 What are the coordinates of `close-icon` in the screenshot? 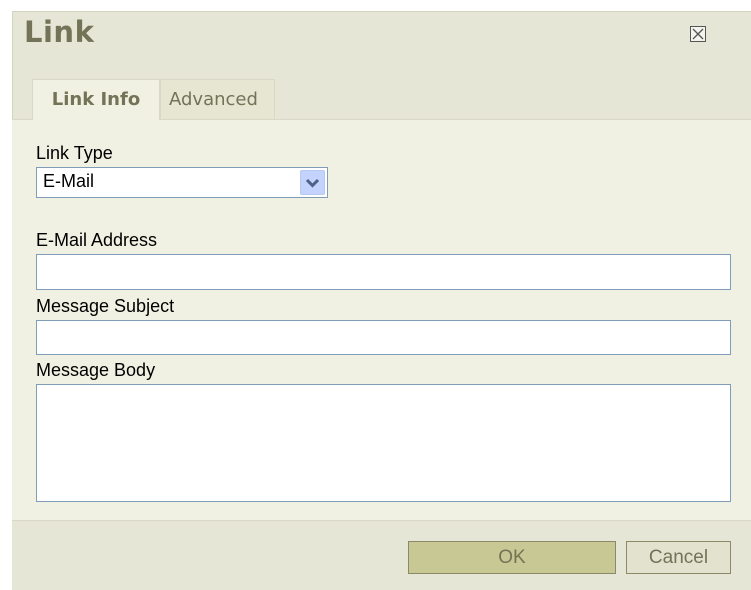 It's located at (698, 34).